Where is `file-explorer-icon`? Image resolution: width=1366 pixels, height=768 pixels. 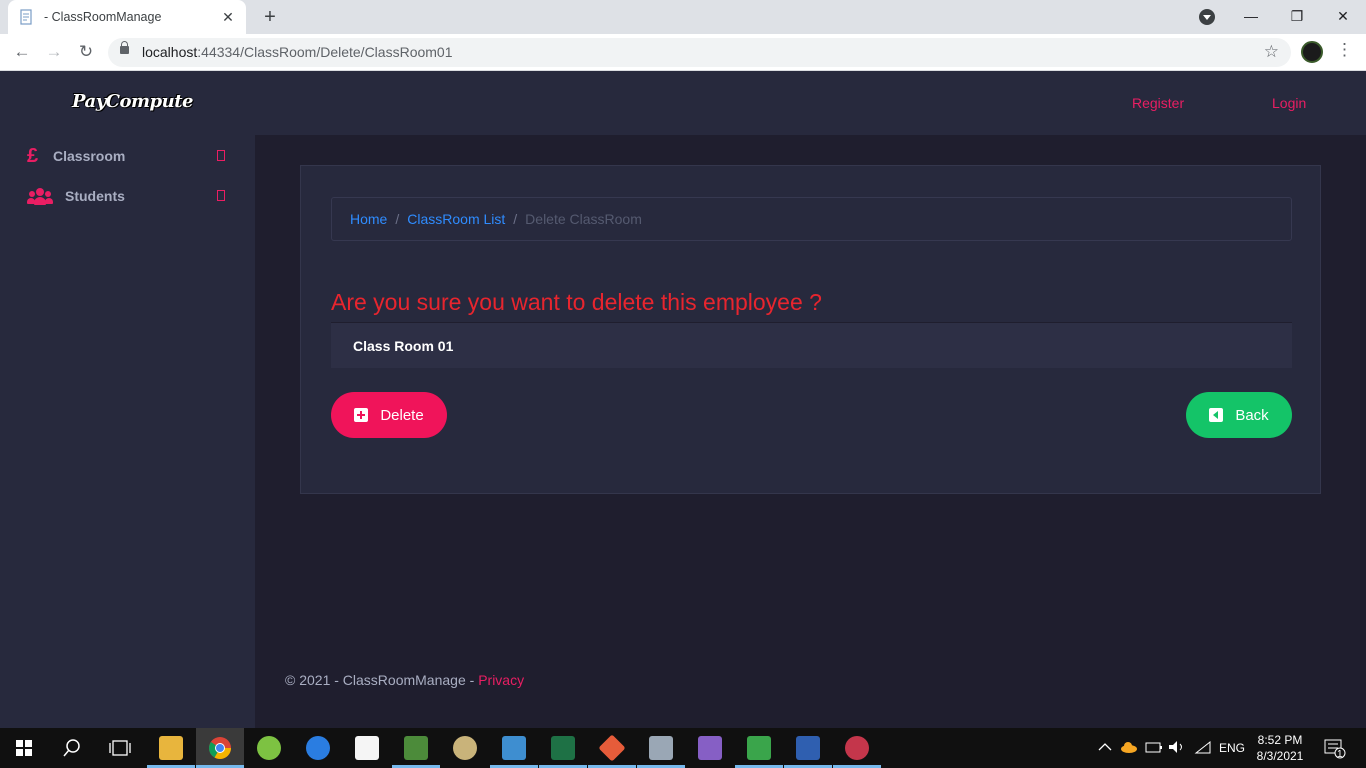 file-explorer-icon is located at coordinates (171, 748).